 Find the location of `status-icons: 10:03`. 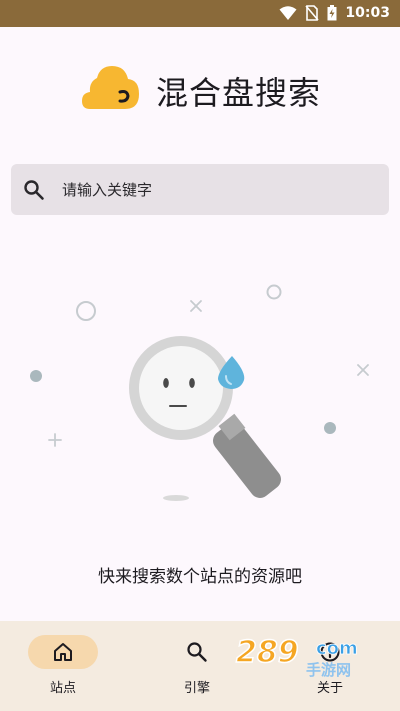

status-icons: 10:03 is located at coordinates (334, 13).